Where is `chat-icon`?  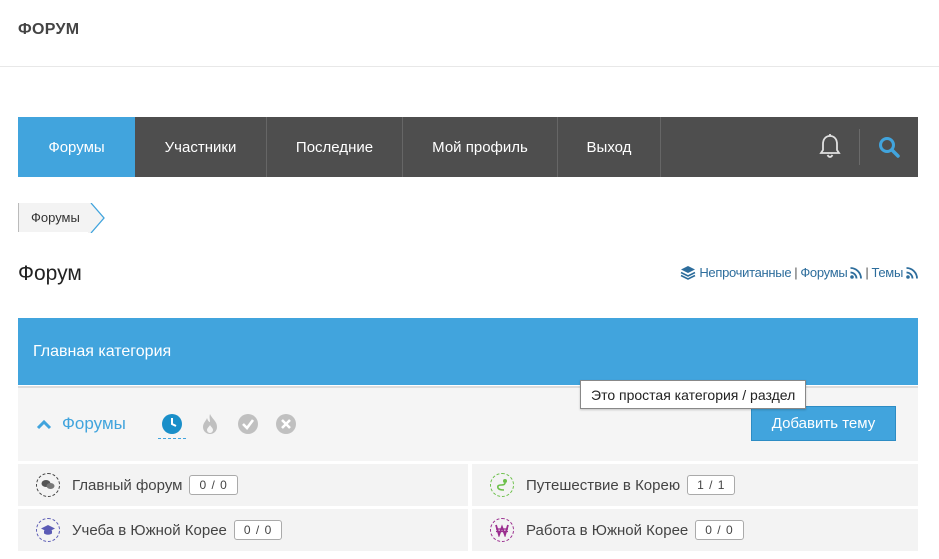 chat-icon is located at coordinates (48, 485).